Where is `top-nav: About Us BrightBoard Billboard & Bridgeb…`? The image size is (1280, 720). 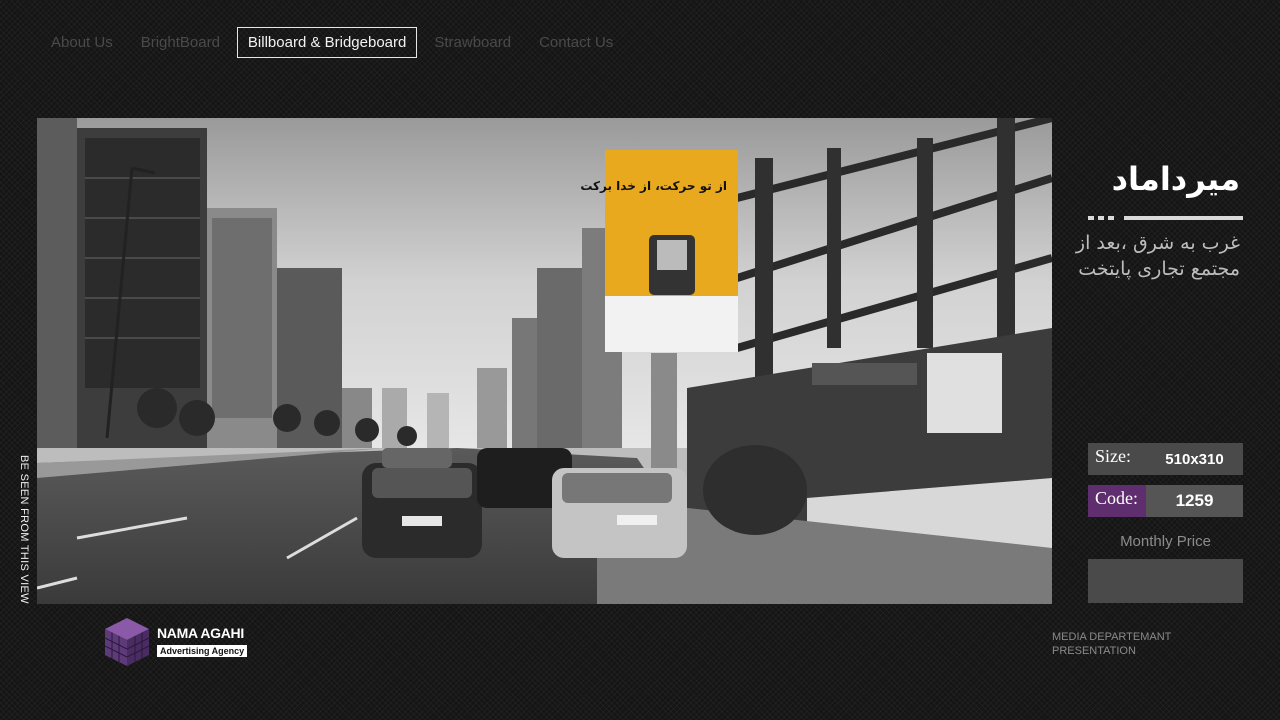
top-nav: About Us BrightBoard Billboard & Bridgeb… is located at coordinates (335, 42).